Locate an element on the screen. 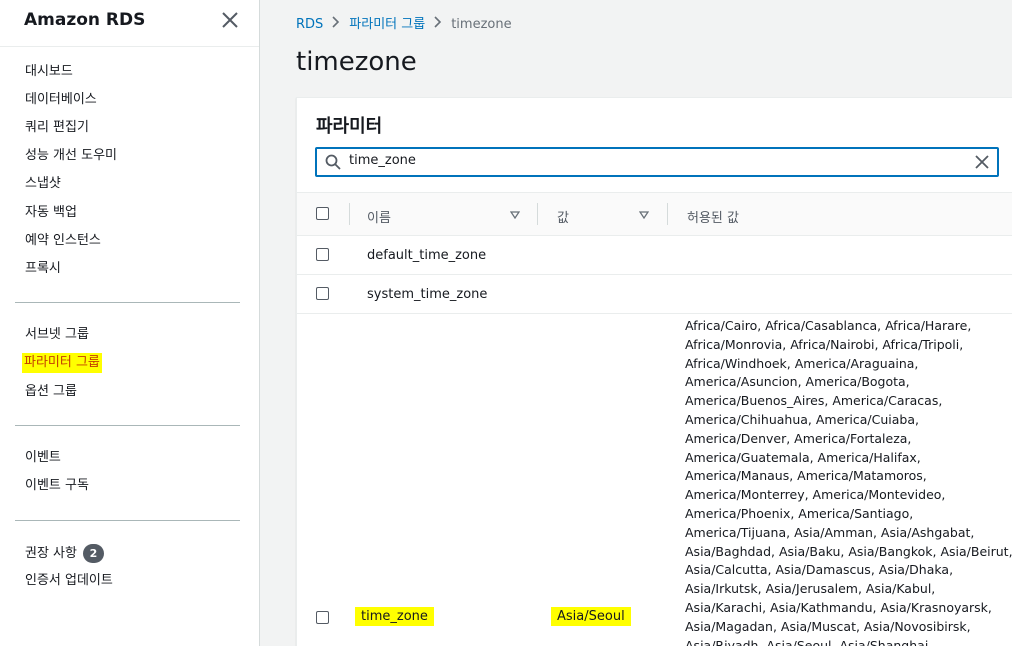 This screenshot has height=646, width=1012. search-input: time_zone is located at coordinates (657, 162).